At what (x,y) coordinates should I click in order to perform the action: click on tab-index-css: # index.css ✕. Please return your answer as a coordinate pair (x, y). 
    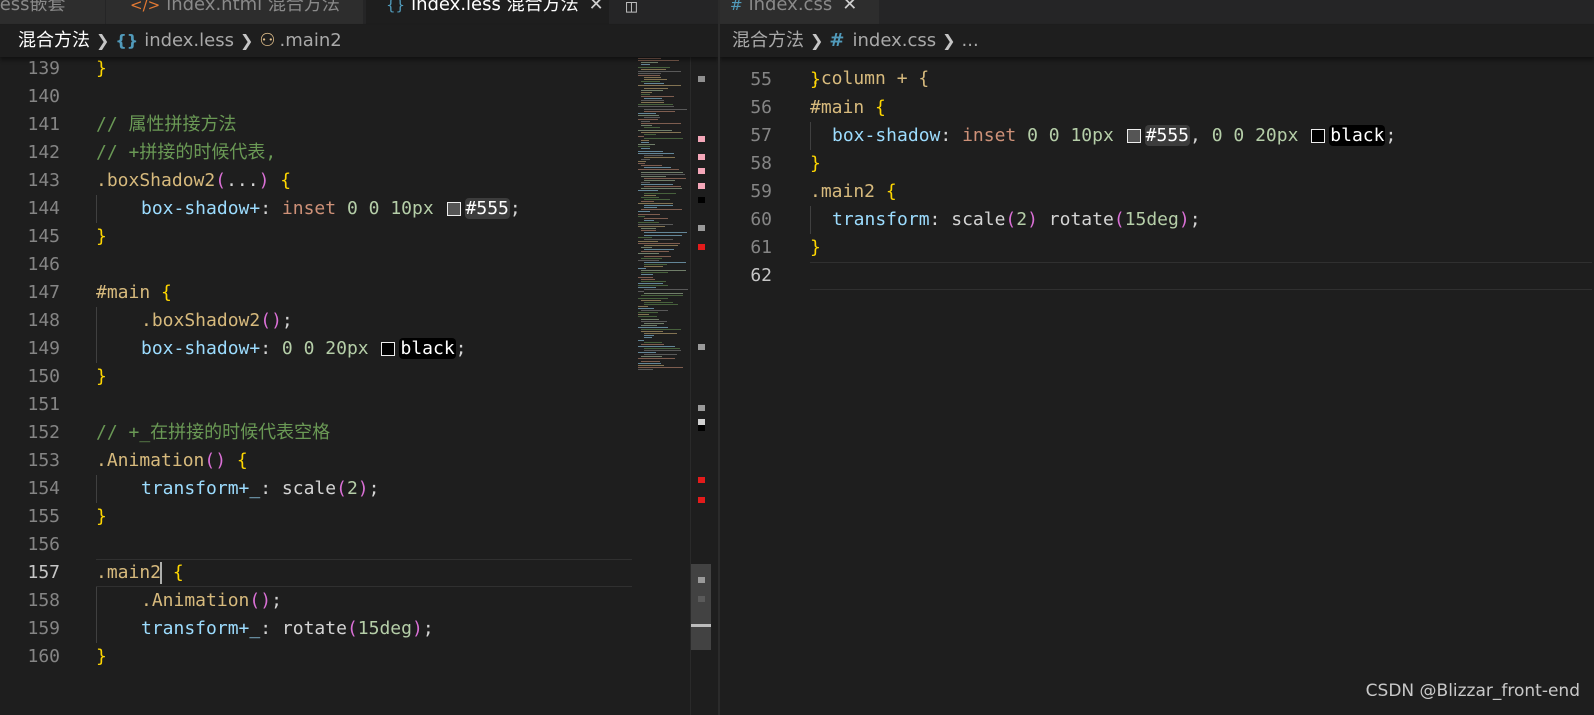
    Looking at the image, I should click on (800, 12).